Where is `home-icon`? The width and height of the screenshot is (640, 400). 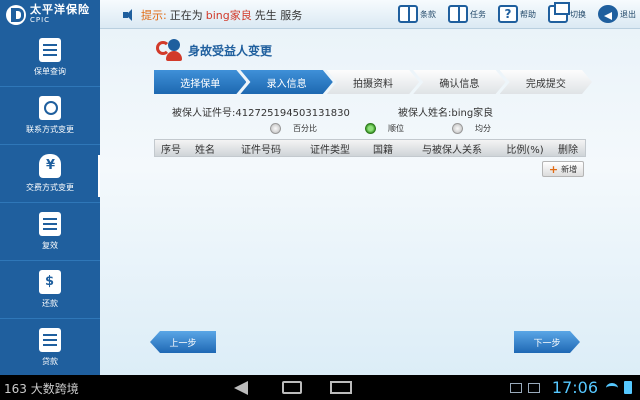
home-icon is located at coordinates (292, 387).